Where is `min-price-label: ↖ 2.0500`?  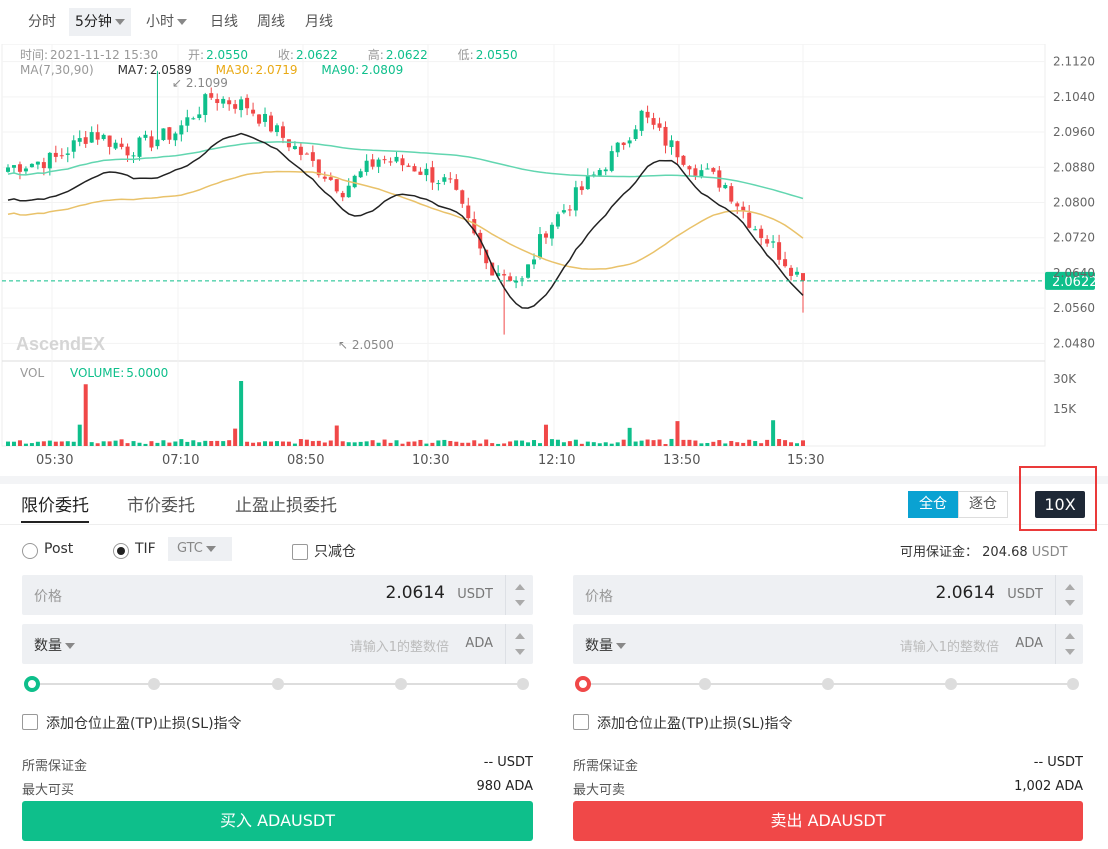 min-price-label: ↖ 2.0500 is located at coordinates (366, 345).